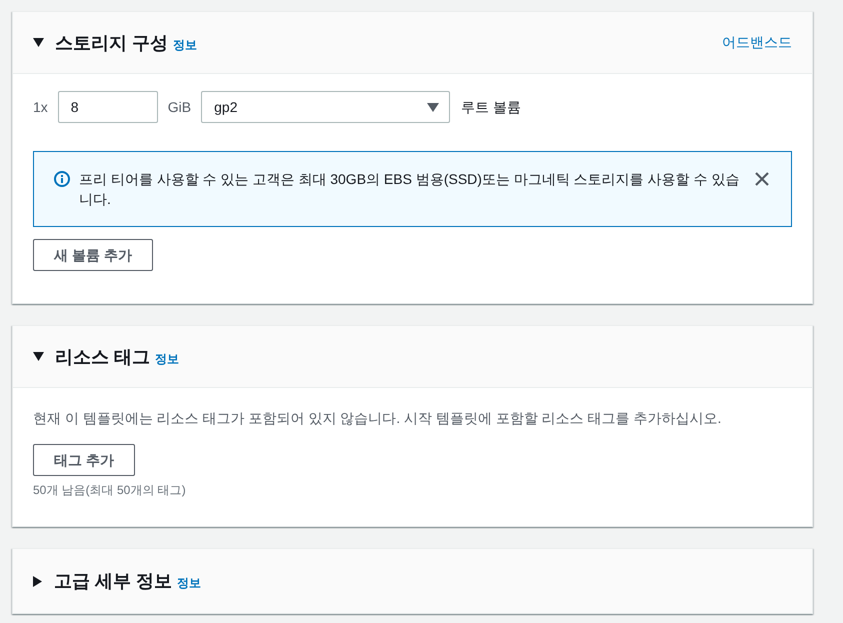 The height and width of the screenshot is (623, 843). Describe the element at coordinates (84, 460) in the screenshot. I see `add-button: 태그 추가` at that location.